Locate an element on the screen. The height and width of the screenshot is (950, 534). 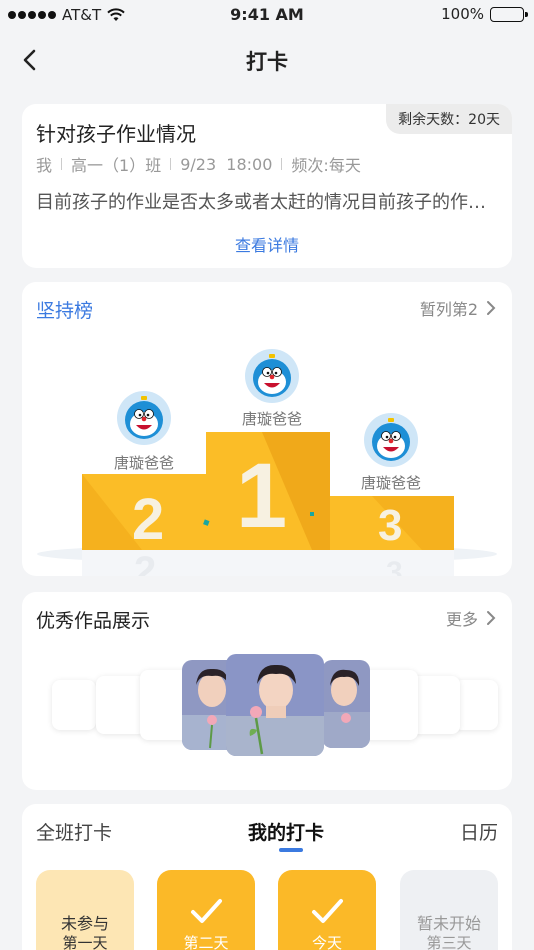
tab-my-checkin: 我的打卡 is located at coordinates (286, 831).